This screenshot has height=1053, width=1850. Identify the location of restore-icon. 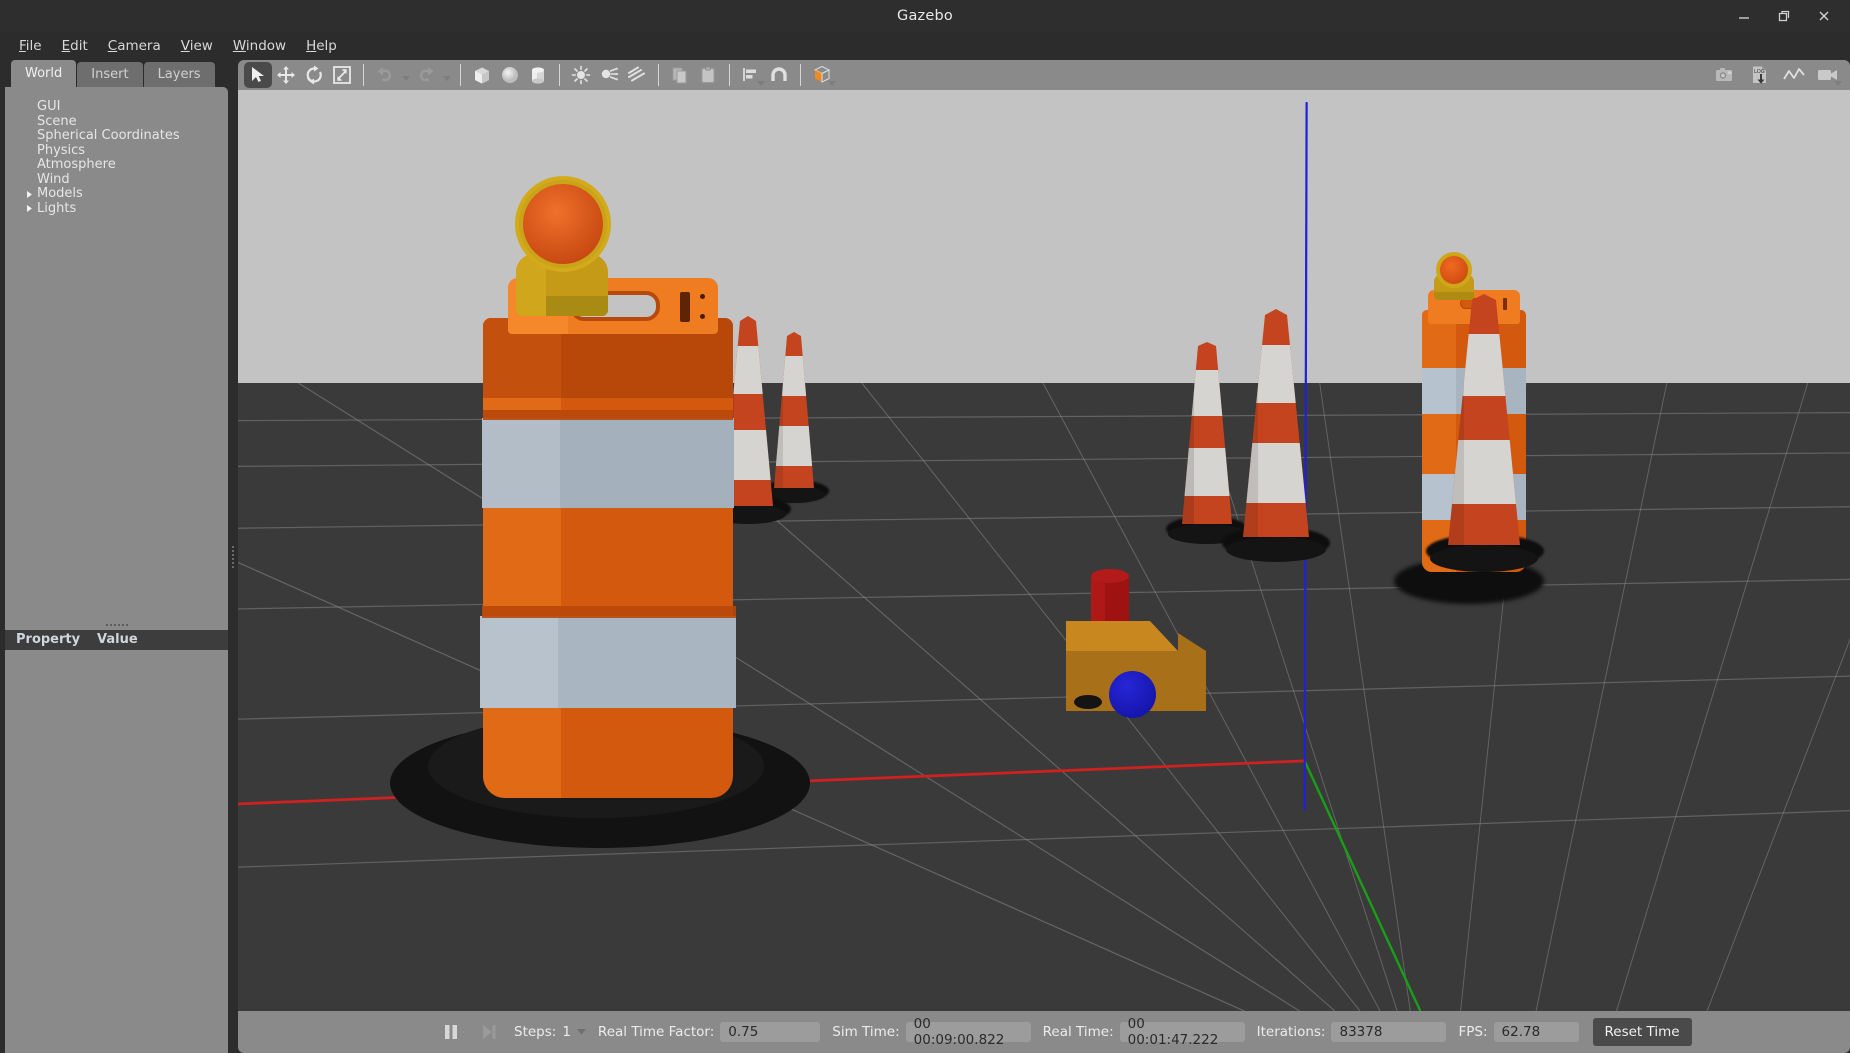
(1784, 16).